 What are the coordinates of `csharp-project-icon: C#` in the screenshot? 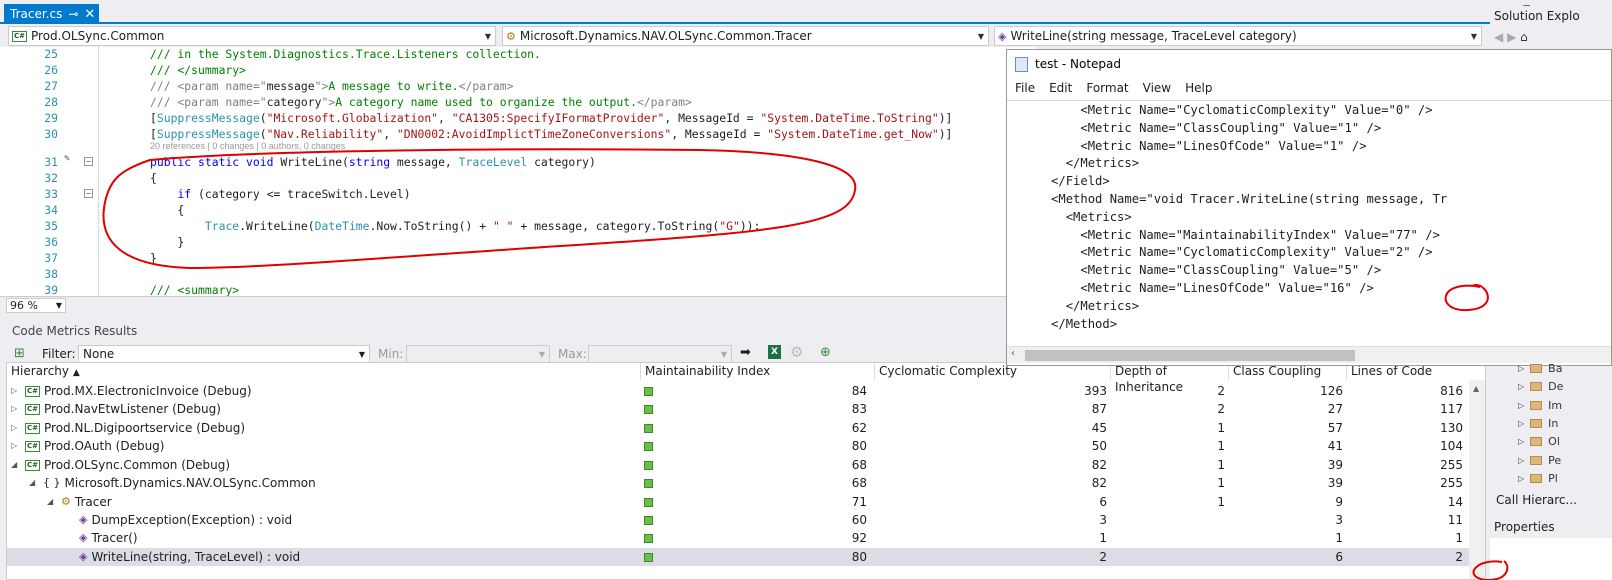 It's located at (33, 409).